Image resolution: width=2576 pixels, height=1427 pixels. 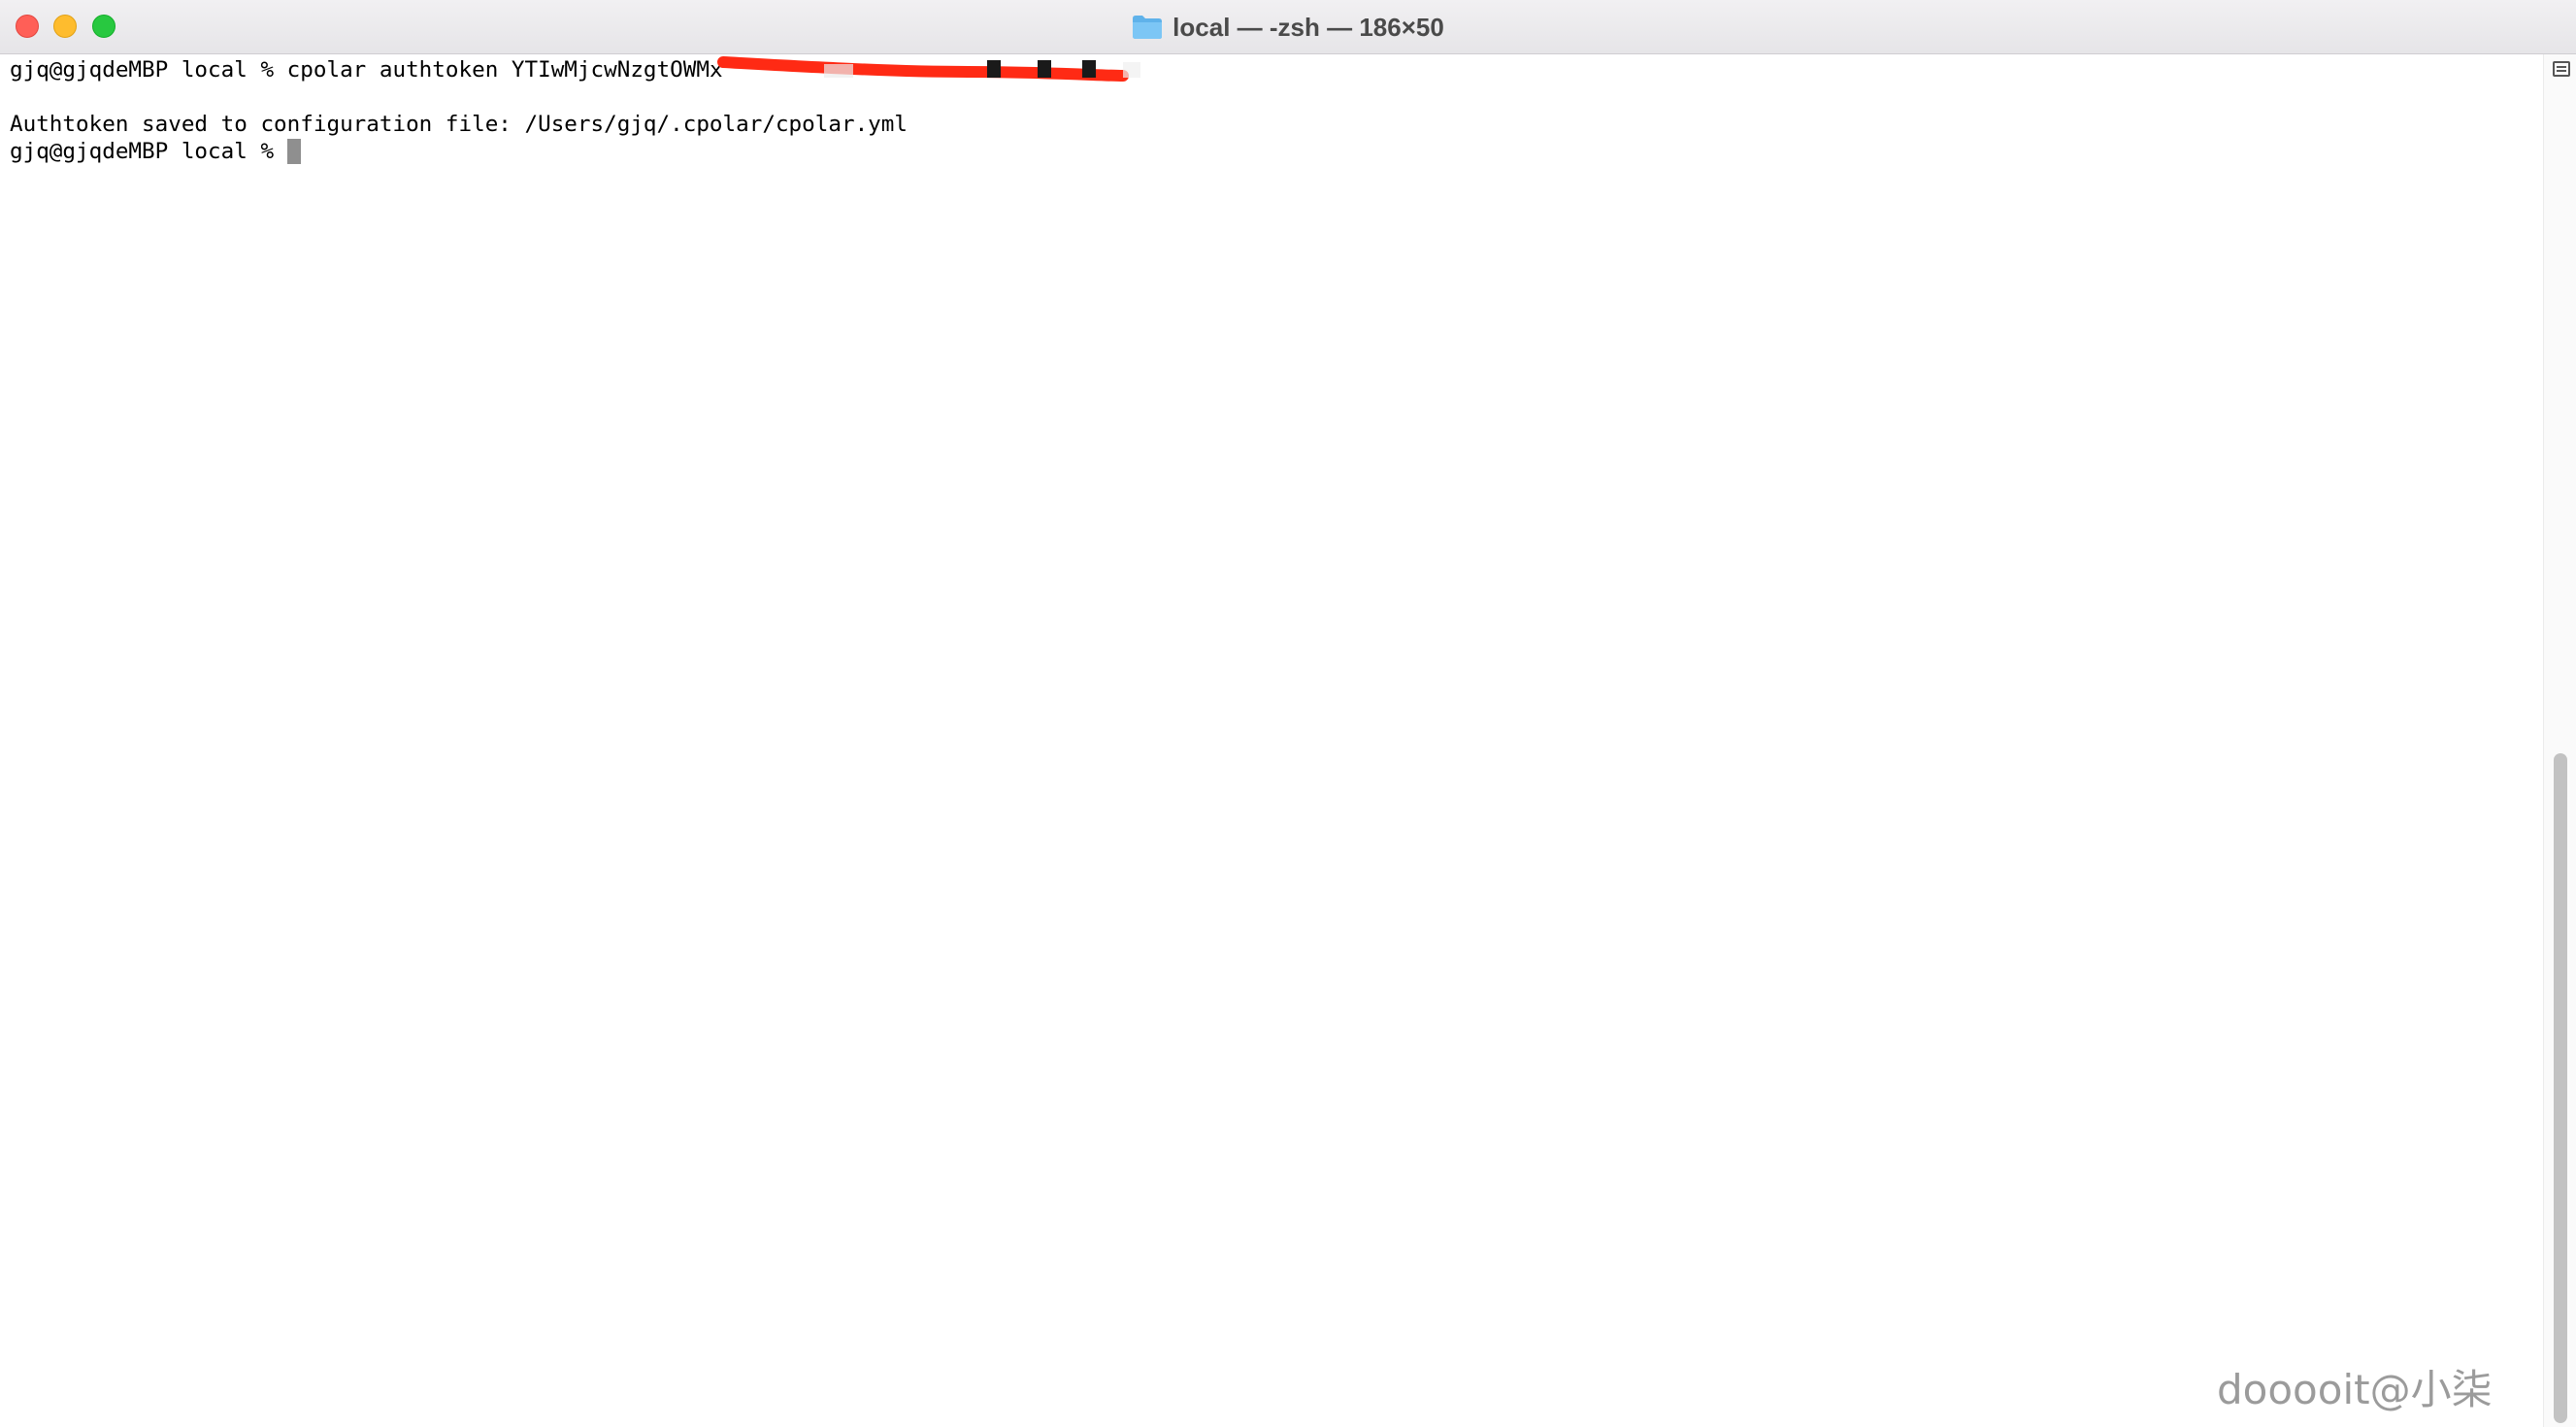 I want to click on marks-menu-icon, so click(x=2561, y=69).